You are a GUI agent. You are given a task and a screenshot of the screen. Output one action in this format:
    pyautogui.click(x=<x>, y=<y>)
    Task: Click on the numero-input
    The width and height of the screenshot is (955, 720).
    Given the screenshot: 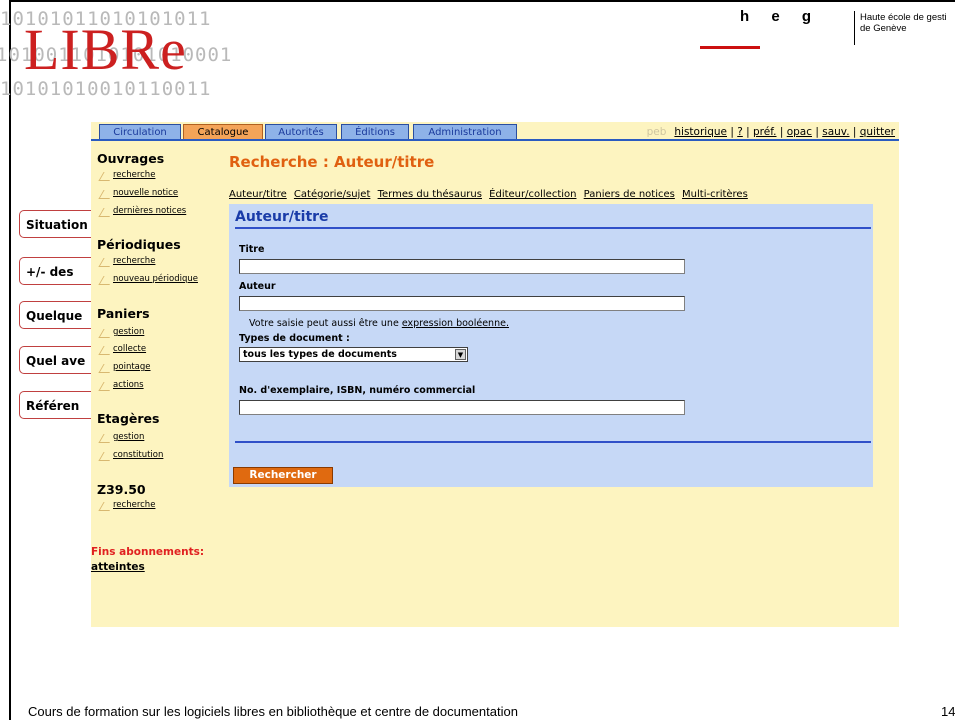 What is the action you would take?
    pyautogui.click(x=462, y=407)
    